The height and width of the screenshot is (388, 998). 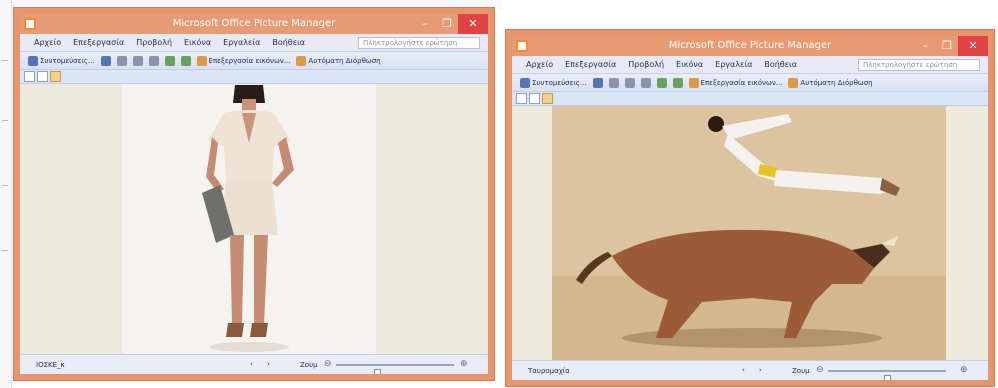 What do you see at coordinates (50, 365) in the screenshot?
I see `status-filename: ΙΟΣΚΕ_κ` at bounding box center [50, 365].